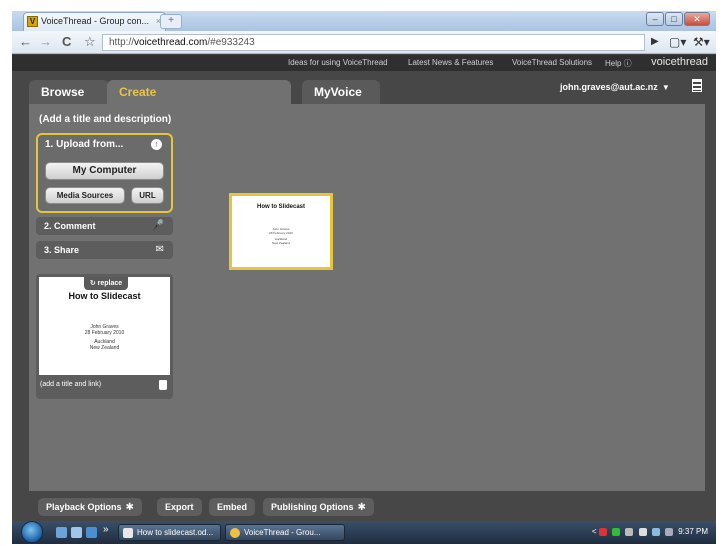  Describe the element at coordinates (280, 207) in the screenshot. I see `grid-slide-title: How to Slidecast` at that location.